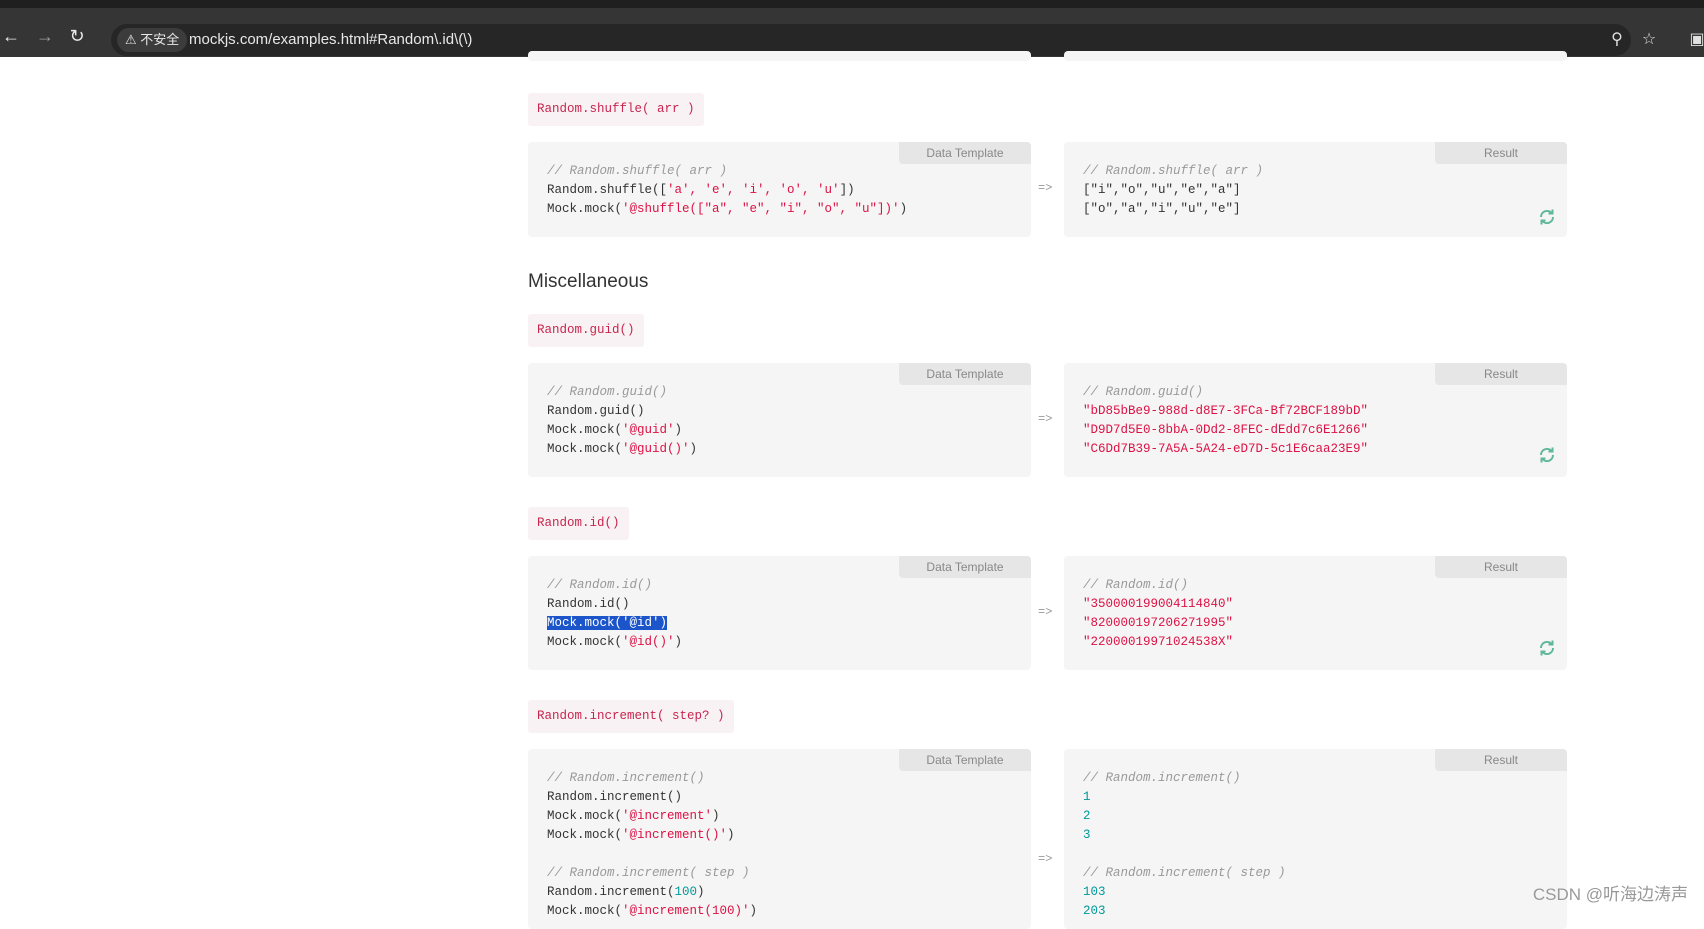 This screenshot has width=1704, height=929. Describe the element at coordinates (1087, 835) in the screenshot. I see `result-line: 3` at that location.